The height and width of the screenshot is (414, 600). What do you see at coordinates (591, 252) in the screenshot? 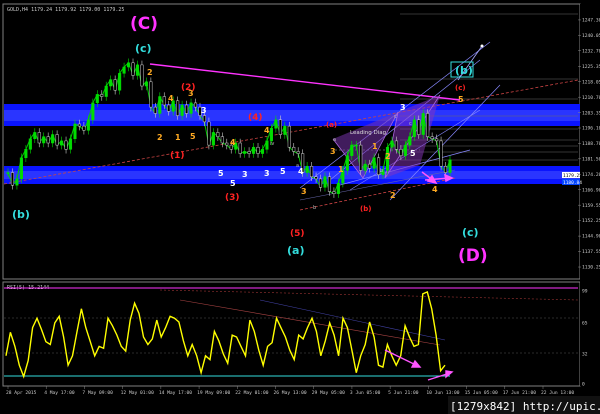
I see `price-tick-label: 1137.55` at bounding box center [591, 252].